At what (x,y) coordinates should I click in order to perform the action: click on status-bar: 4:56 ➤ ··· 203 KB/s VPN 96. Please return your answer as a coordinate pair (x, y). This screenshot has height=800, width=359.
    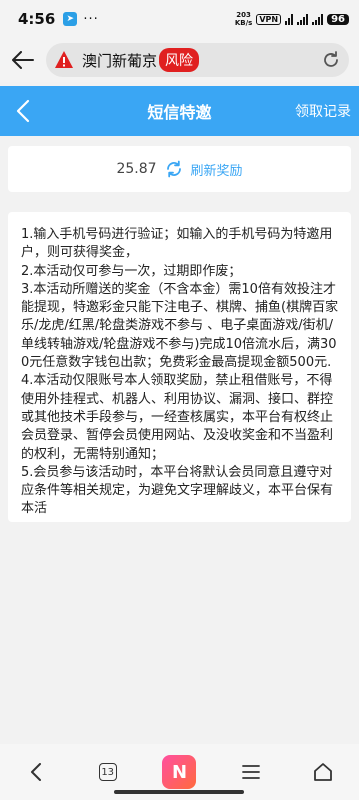
    Looking at the image, I should click on (179, 19).